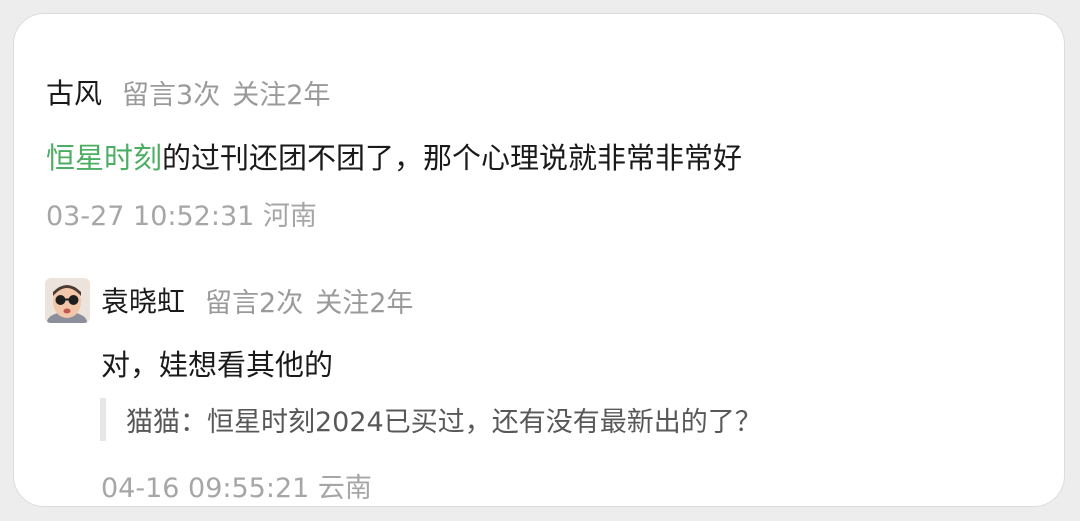 The height and width of the screenshot is (521, 1080). I want to click on comment-2-header: 袁晓虹 留言2次 关注2年, so click(257, 300).